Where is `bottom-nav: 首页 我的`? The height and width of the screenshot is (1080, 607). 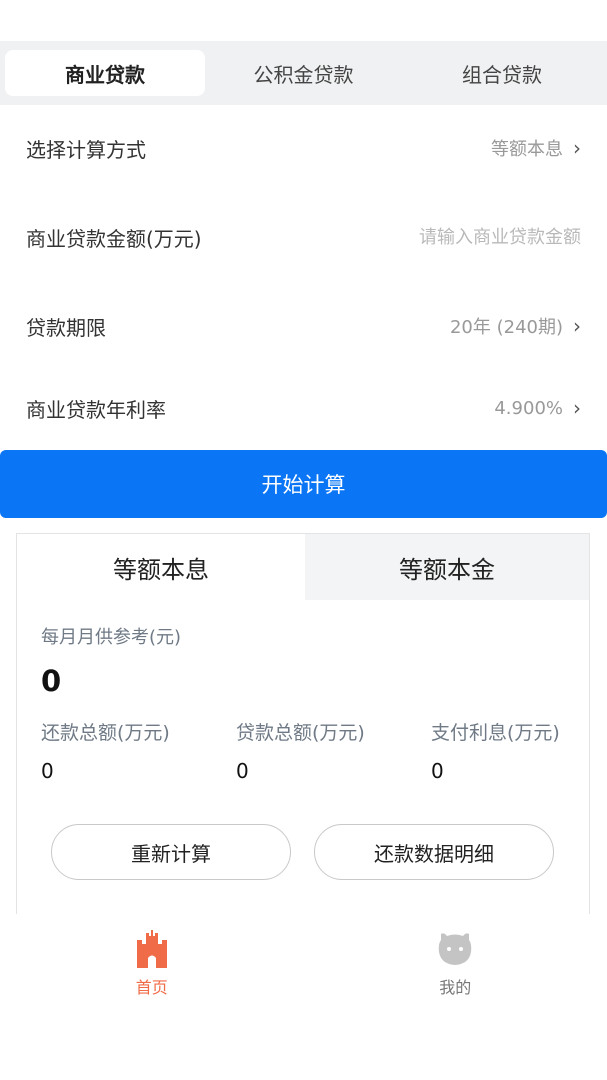
bottom-nav: 首页 我的 is located at coordinates (303, 964).